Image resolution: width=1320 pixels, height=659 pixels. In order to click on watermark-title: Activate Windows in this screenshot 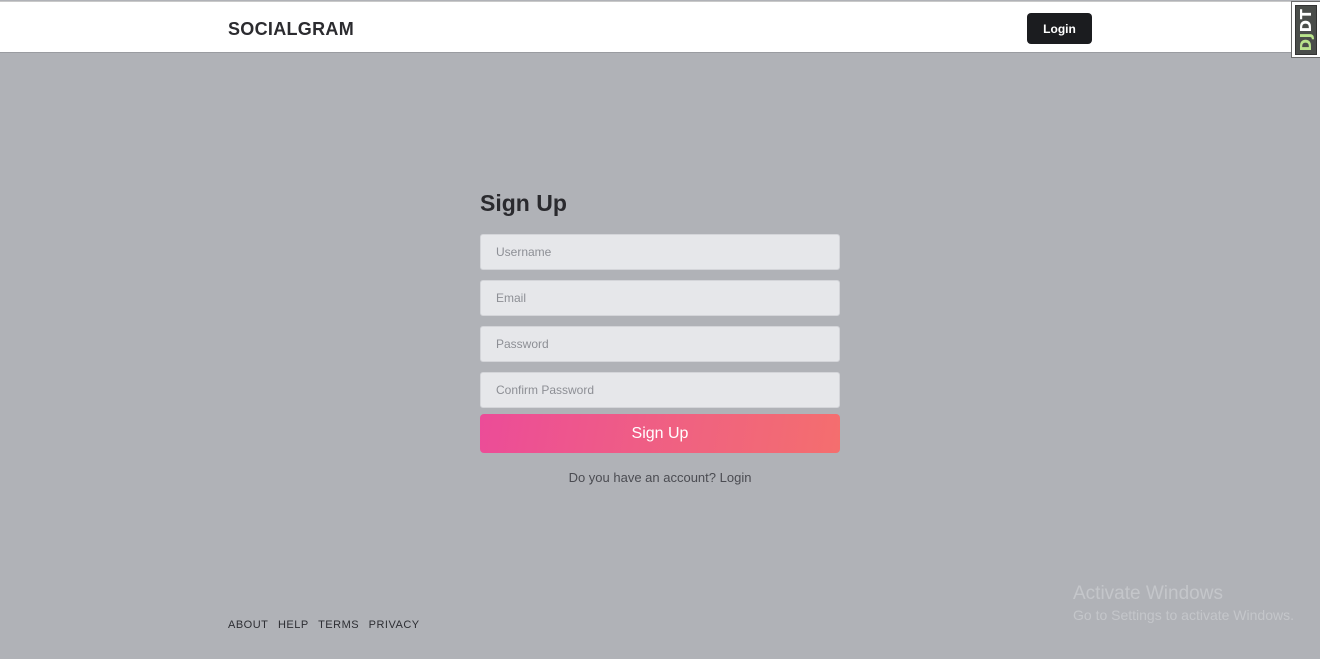, I will do `click(1148, 593)`.